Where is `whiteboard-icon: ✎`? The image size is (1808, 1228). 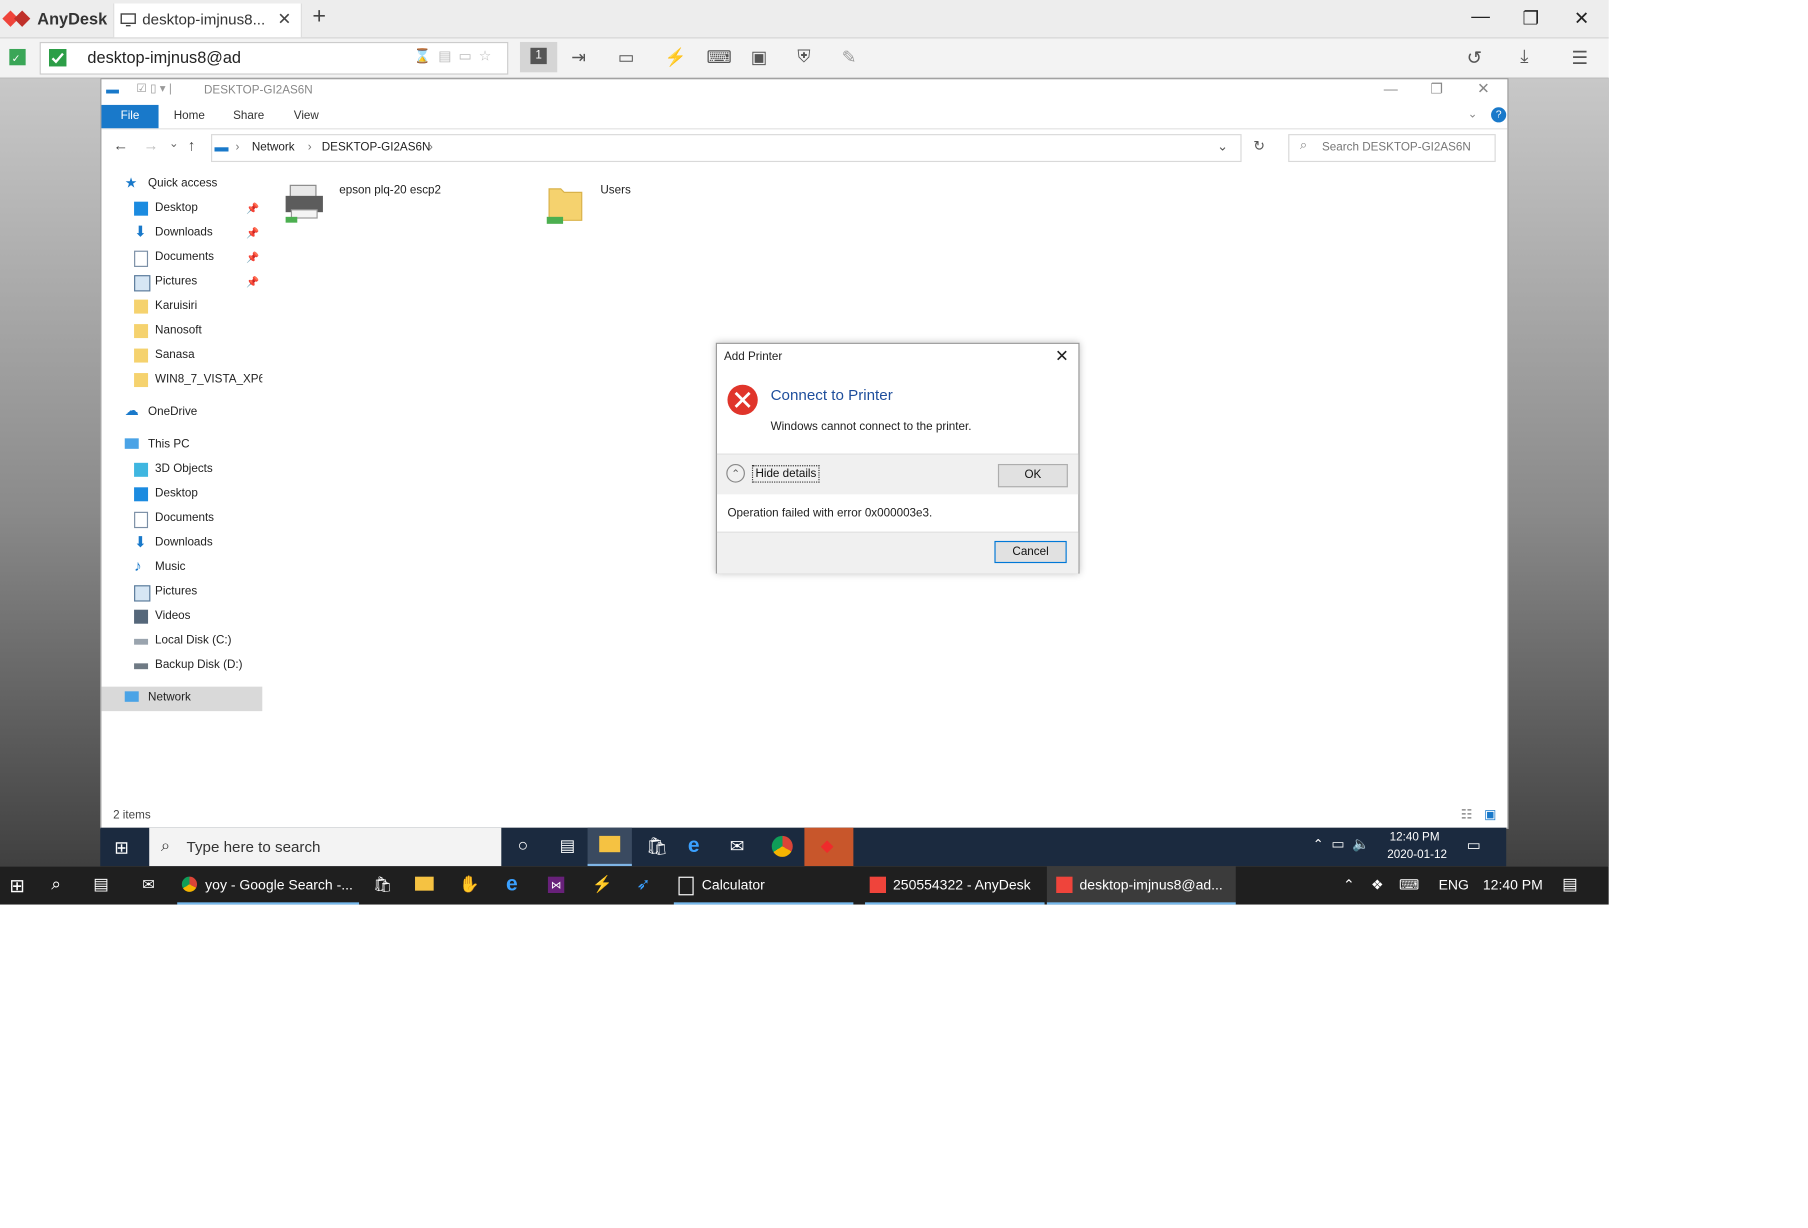
whiteboard-icon: ✎ is located at coordinates (855, 58).